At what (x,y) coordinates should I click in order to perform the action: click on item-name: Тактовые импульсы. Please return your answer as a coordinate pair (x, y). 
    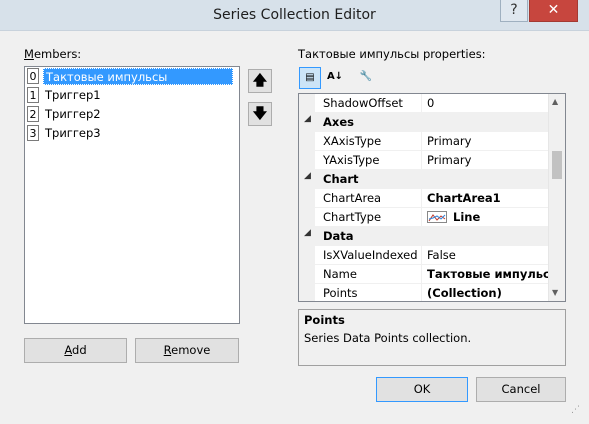
    Looking at the image, I should click on (138, 76).